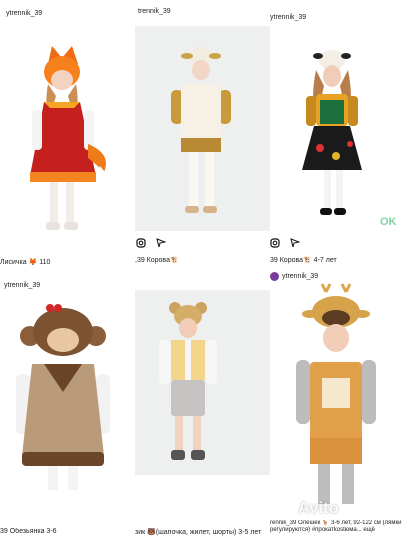  I want to click on deer-costume-photo, so click(337, 402).